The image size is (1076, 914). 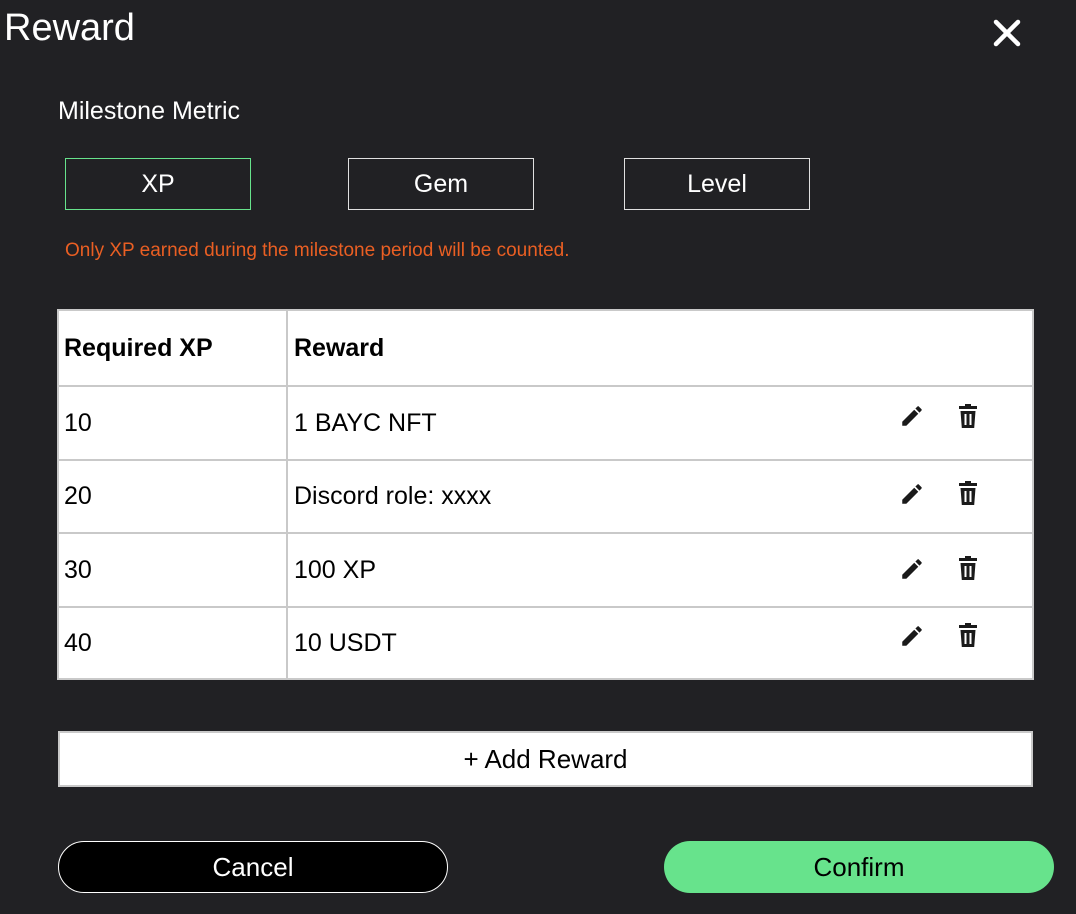 I want to click on close-icon, so click(x=1007, y=33).